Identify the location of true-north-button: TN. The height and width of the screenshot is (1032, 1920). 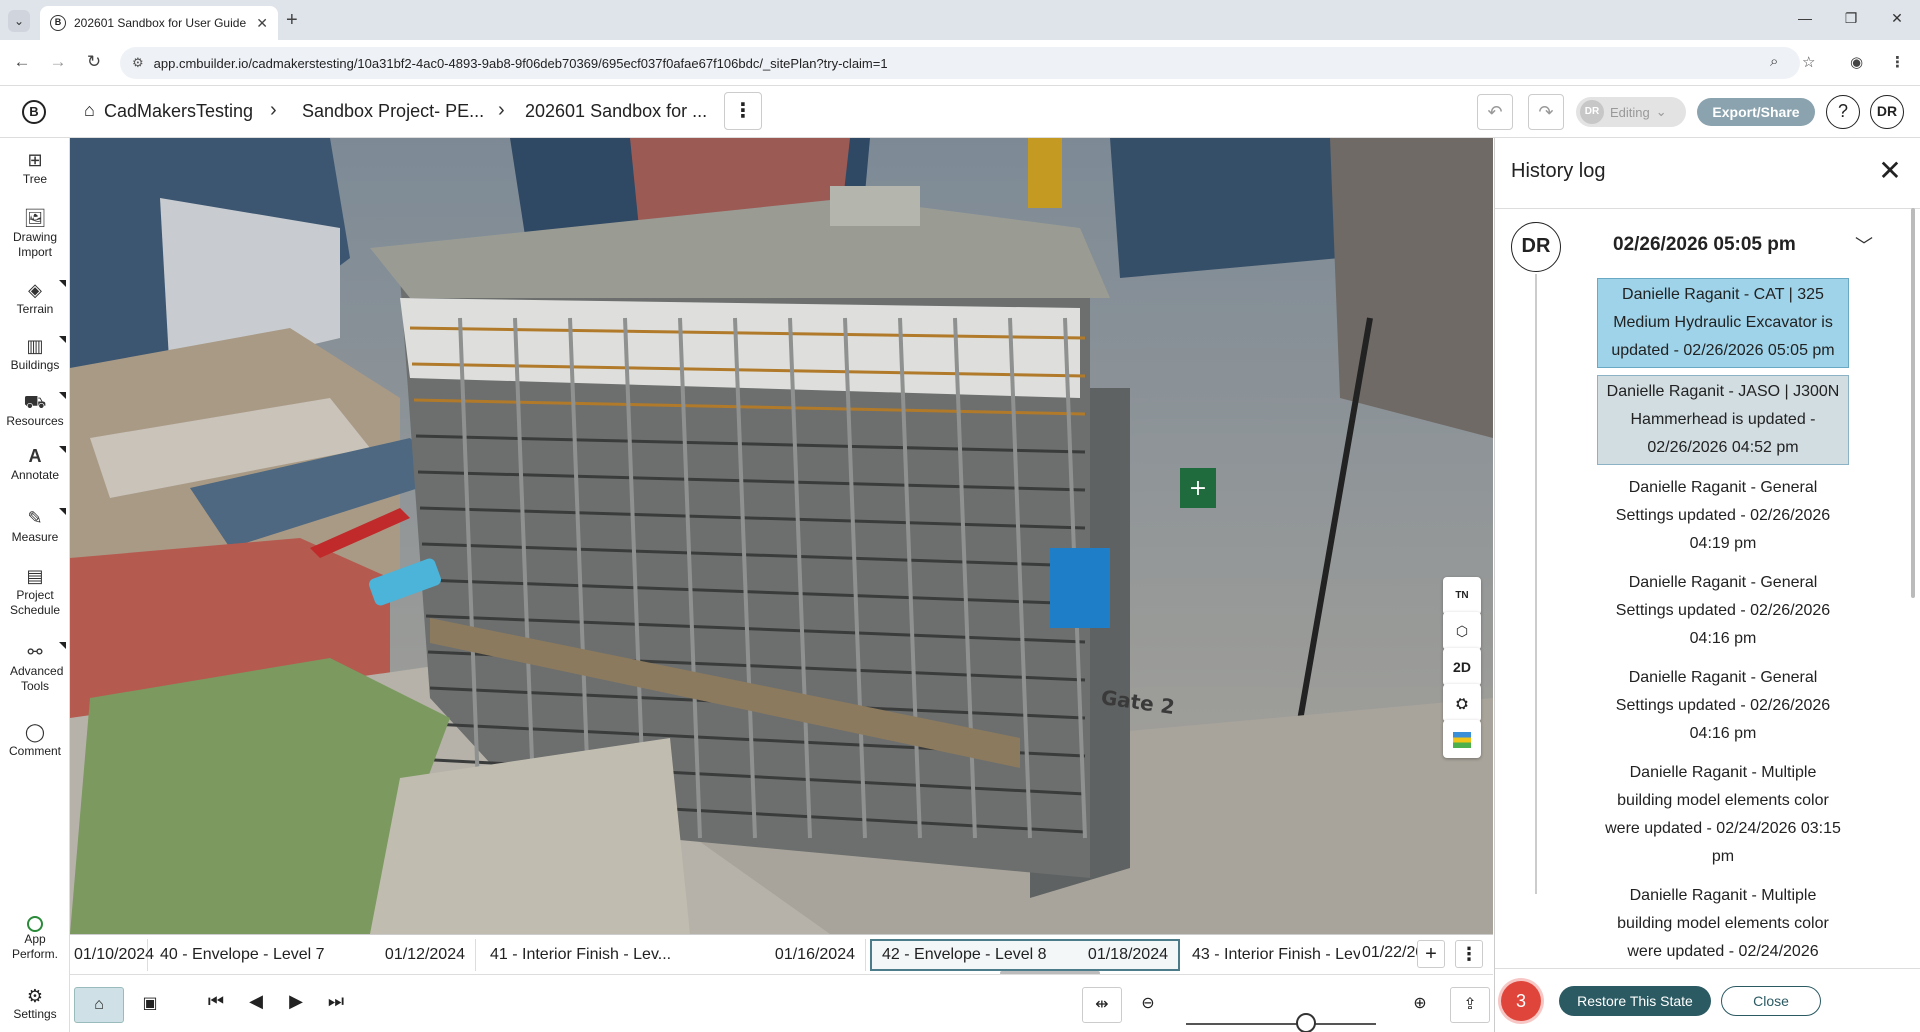
(1462, 596).